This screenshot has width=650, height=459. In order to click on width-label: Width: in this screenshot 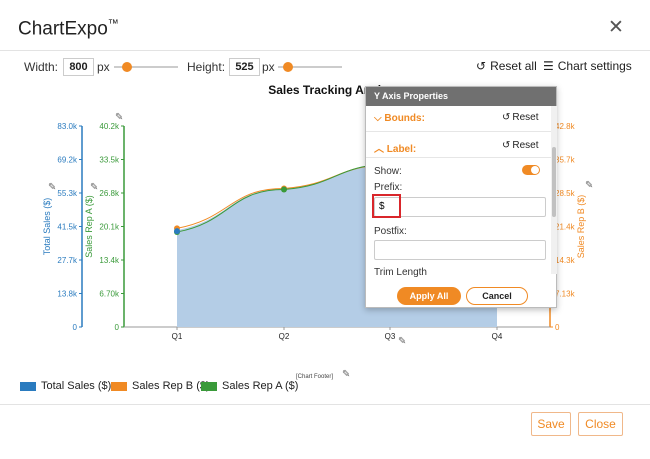, I will do `click(41, 67)`.